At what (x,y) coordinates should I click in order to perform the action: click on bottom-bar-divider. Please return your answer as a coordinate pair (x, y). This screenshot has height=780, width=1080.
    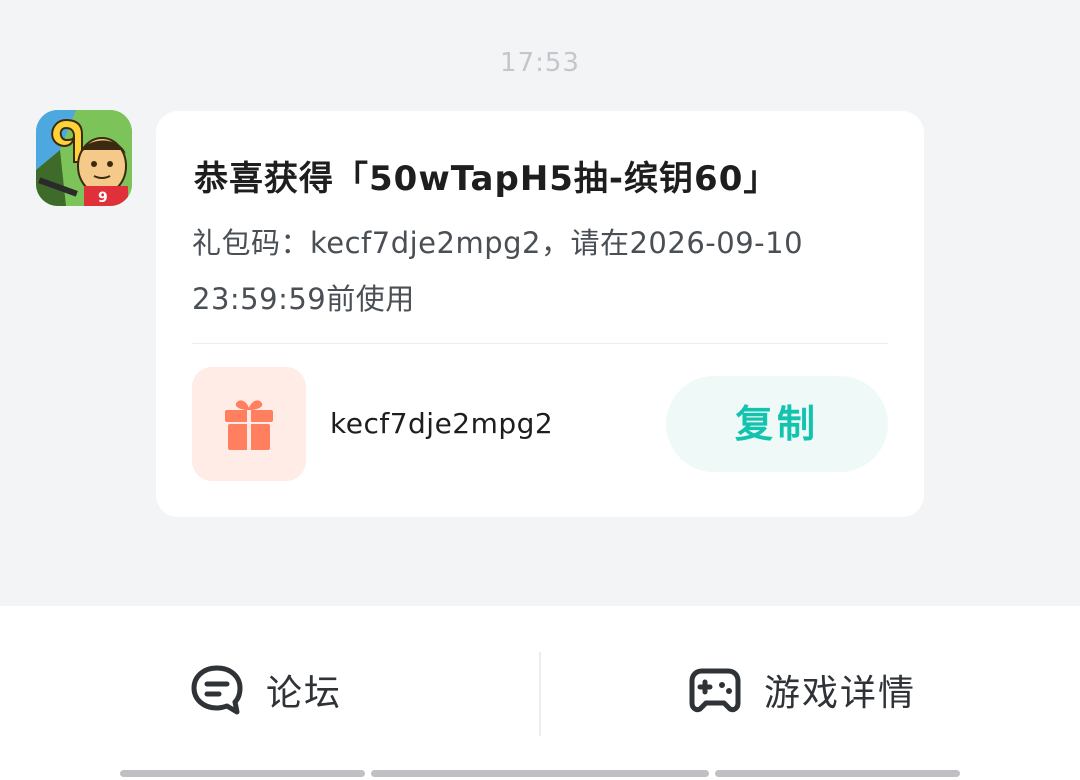
    Looking at the image, I should click on (540, 694).